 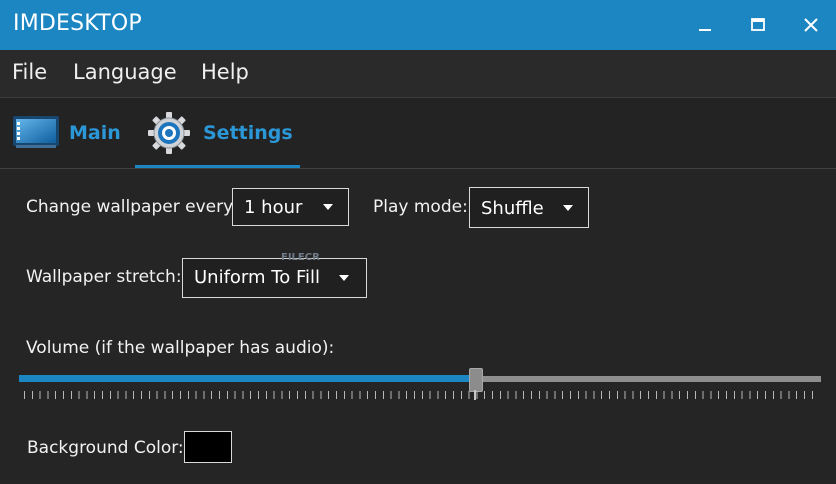 What do you see at coordinates (225, 72) in the screenshot?
I see `menu-help: Help` at bounding box center [225, 72].